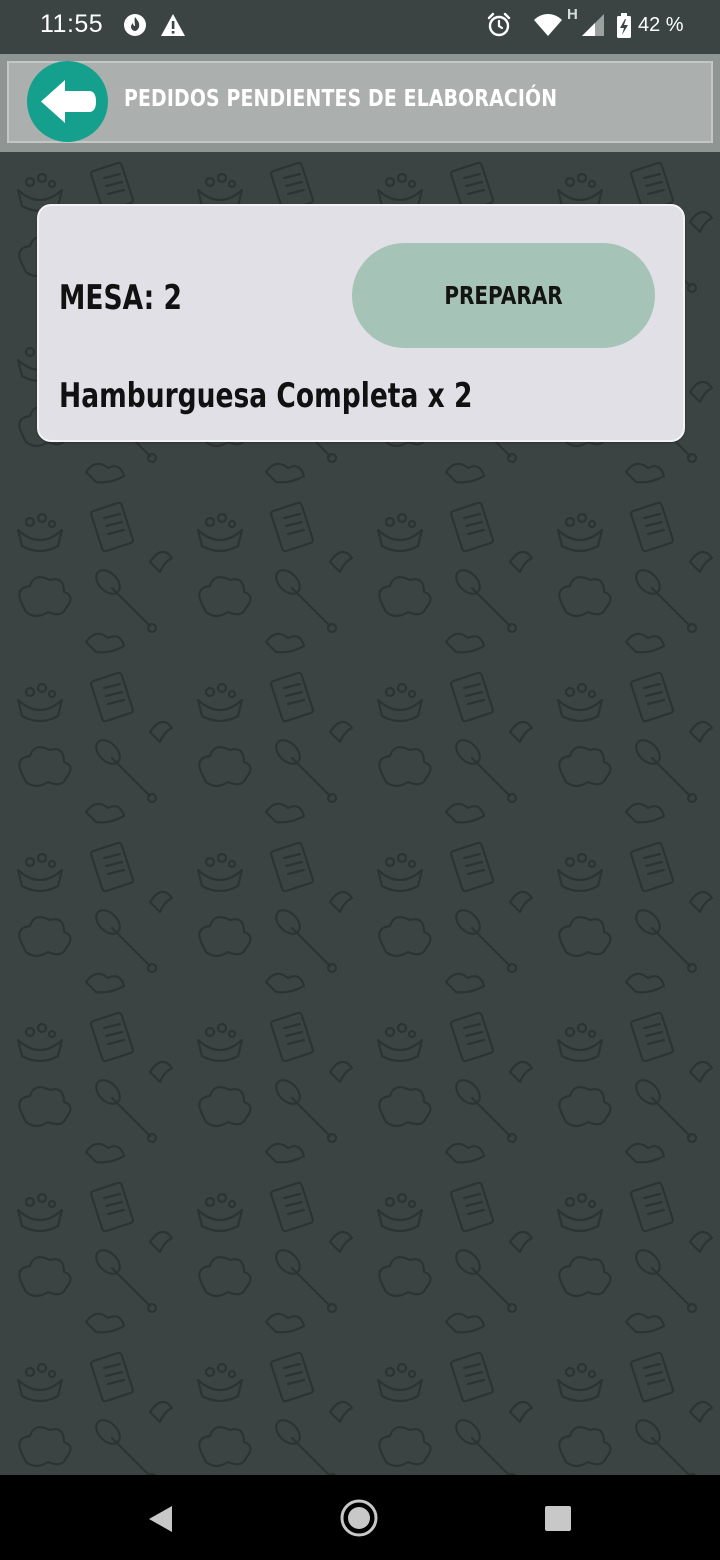 Image resolution: width=720 pixels, height=1560 pixels. Describe the element at coordinates (499, 25) in the screenshot. I see `alarm-icon` at that location.